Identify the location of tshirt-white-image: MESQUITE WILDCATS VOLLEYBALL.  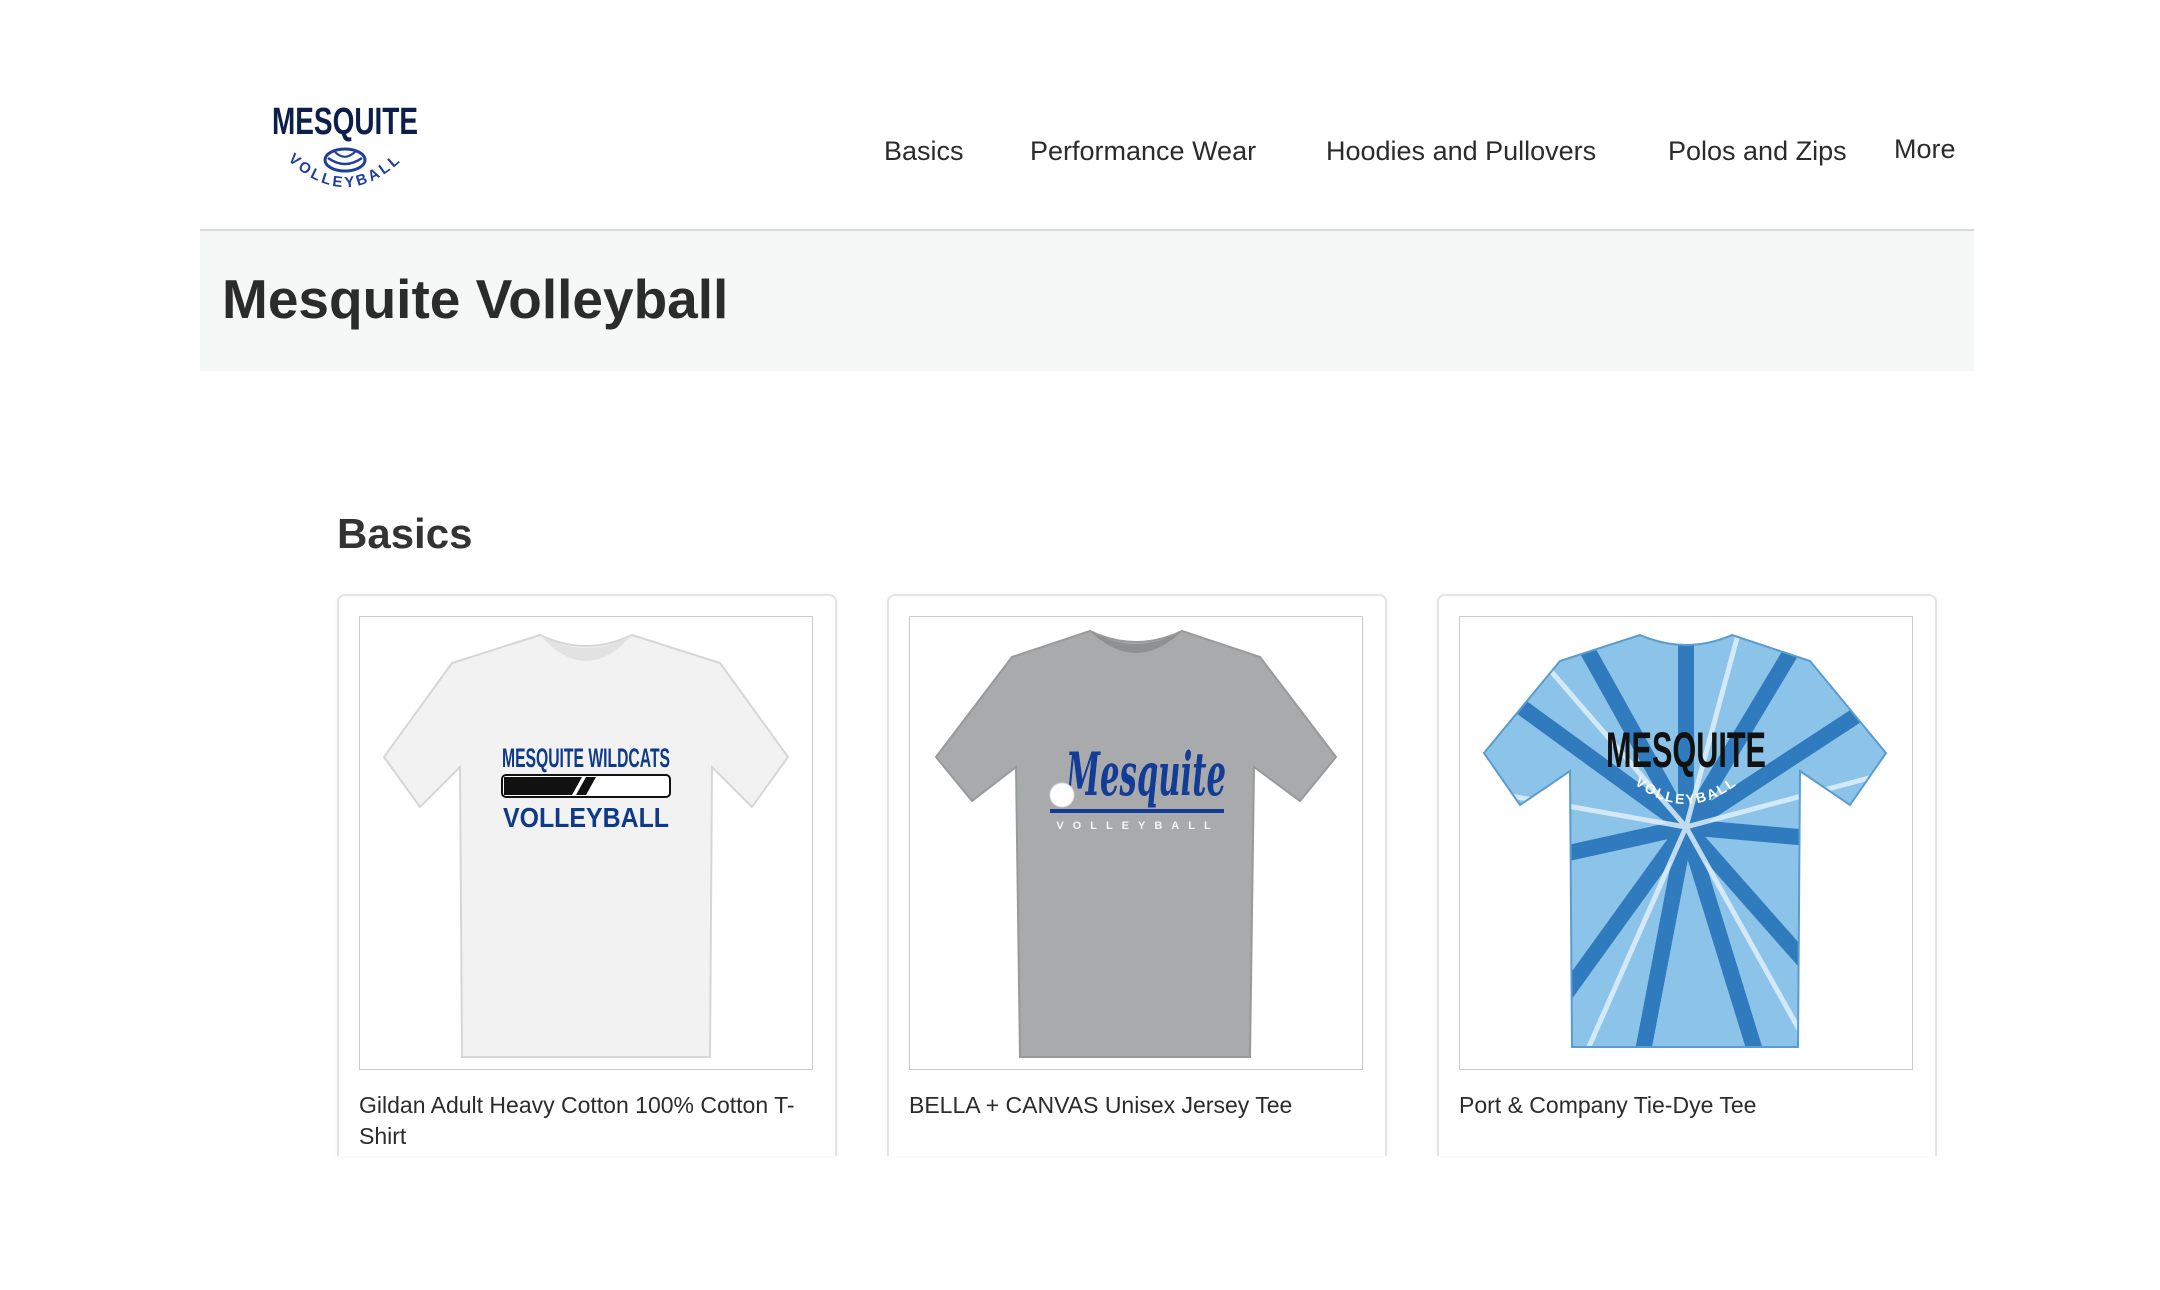
(586, 845).